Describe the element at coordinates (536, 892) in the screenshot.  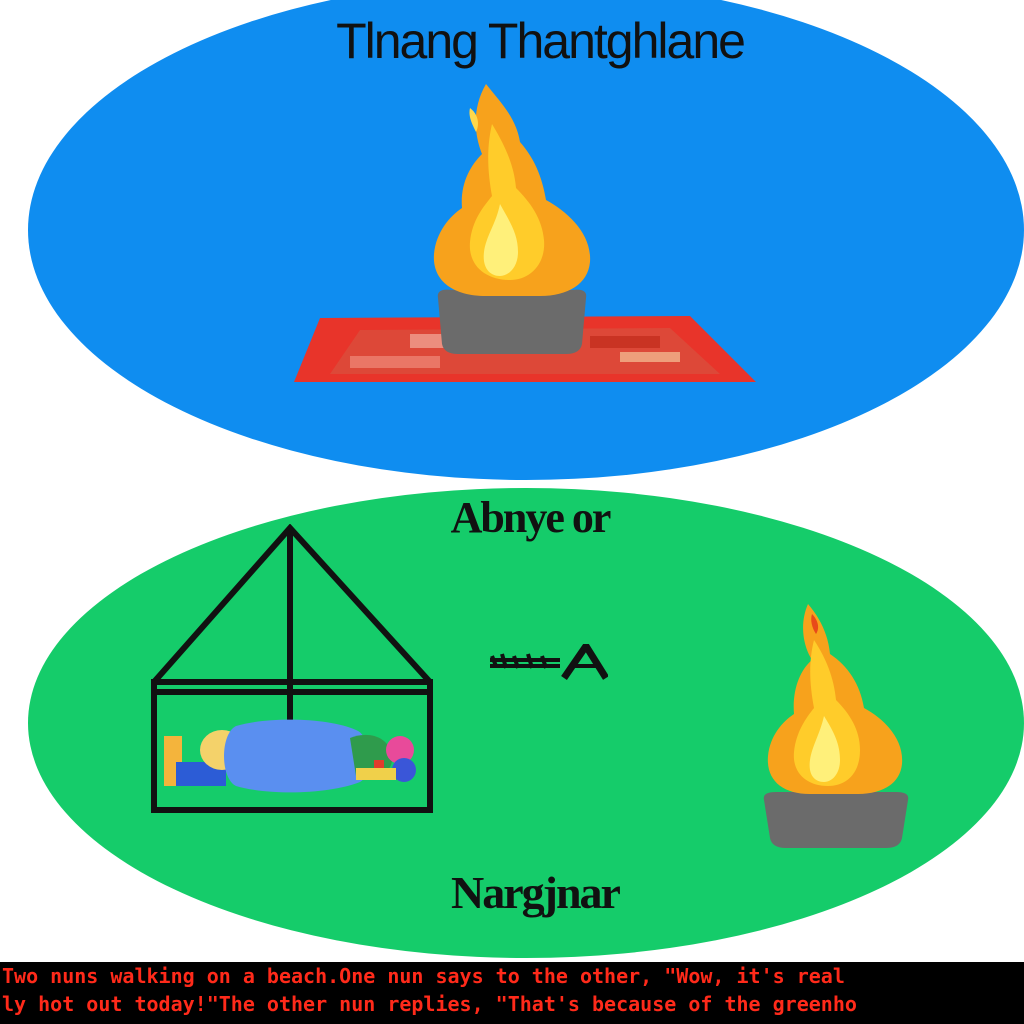
I see `bottom-panel-lower-label: Nargjnar` at that location.